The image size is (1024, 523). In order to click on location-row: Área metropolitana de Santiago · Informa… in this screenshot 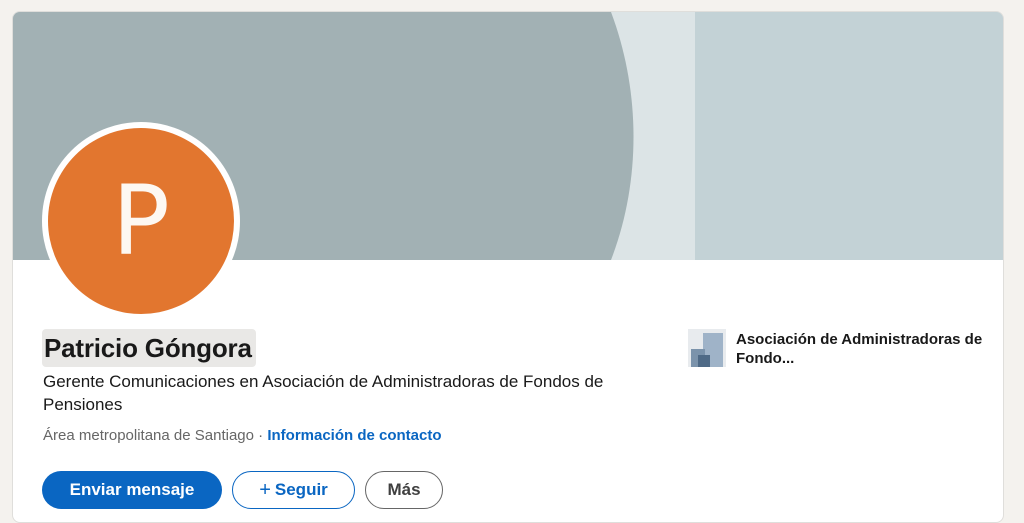, I will do `click(242, 436)`.